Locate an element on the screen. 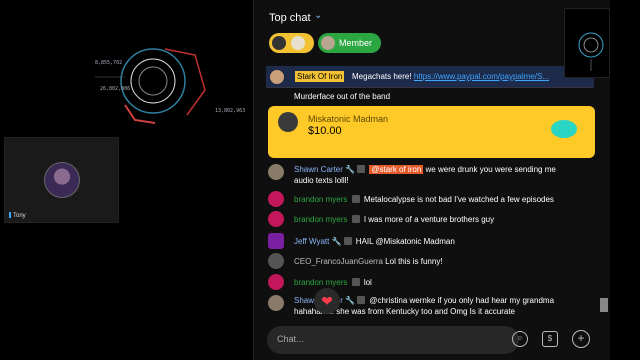  chat-message: brandon myers lol is located at coordinates (444, 282).